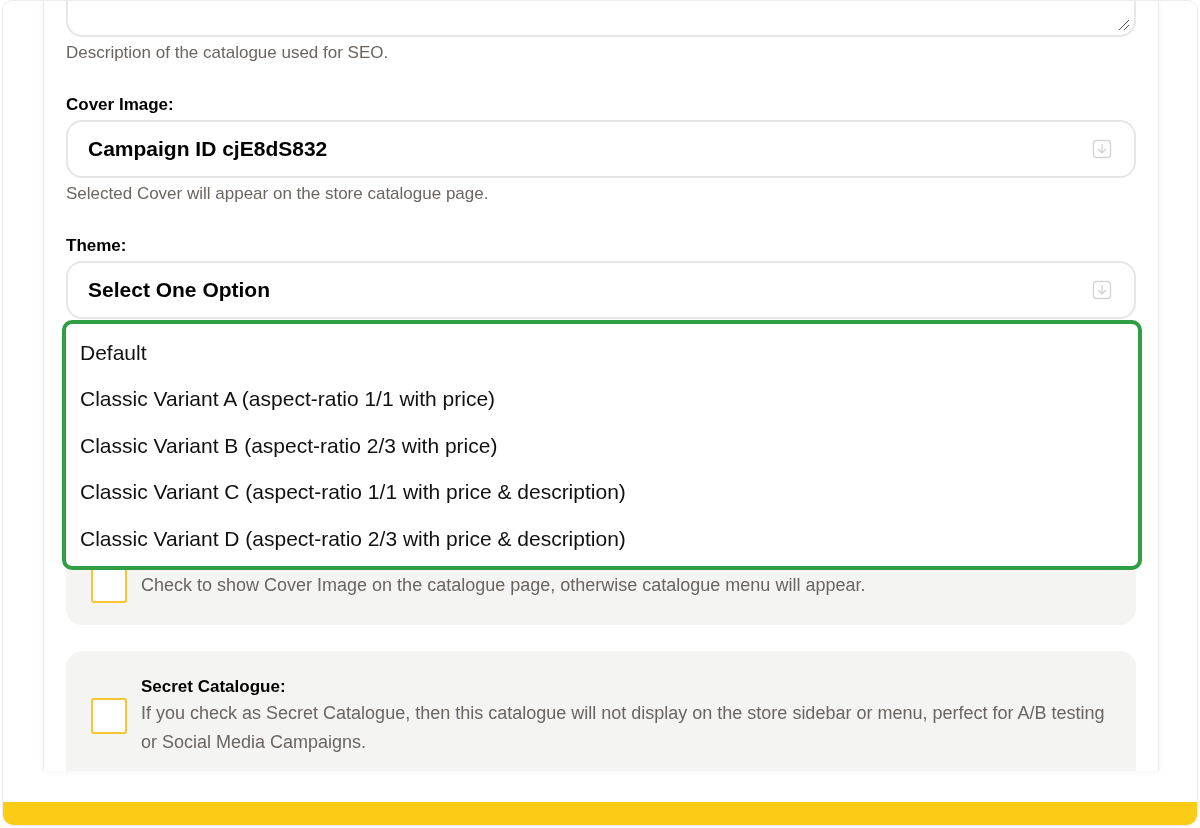  What do you see at coordinates (602, 398) in the screenshot?
I see `dropdown-option: Classic Variant A (aspect-ratio 1/1 with price)` at bounding box center [602, 398].